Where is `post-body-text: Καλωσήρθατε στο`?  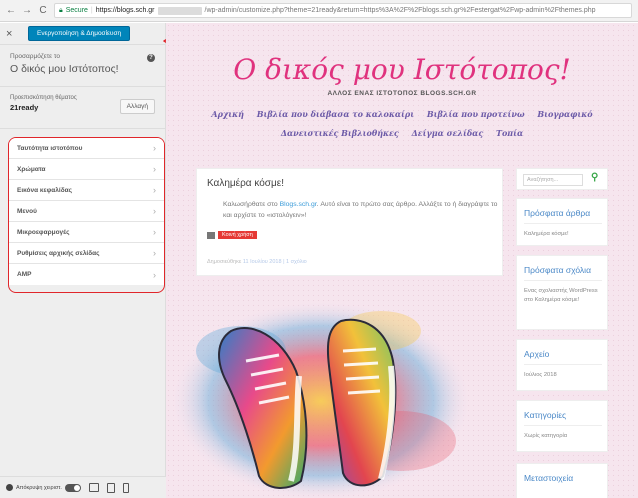 post-body-text: Καλωσήρθατε στο is located at coordinates (251, 204).